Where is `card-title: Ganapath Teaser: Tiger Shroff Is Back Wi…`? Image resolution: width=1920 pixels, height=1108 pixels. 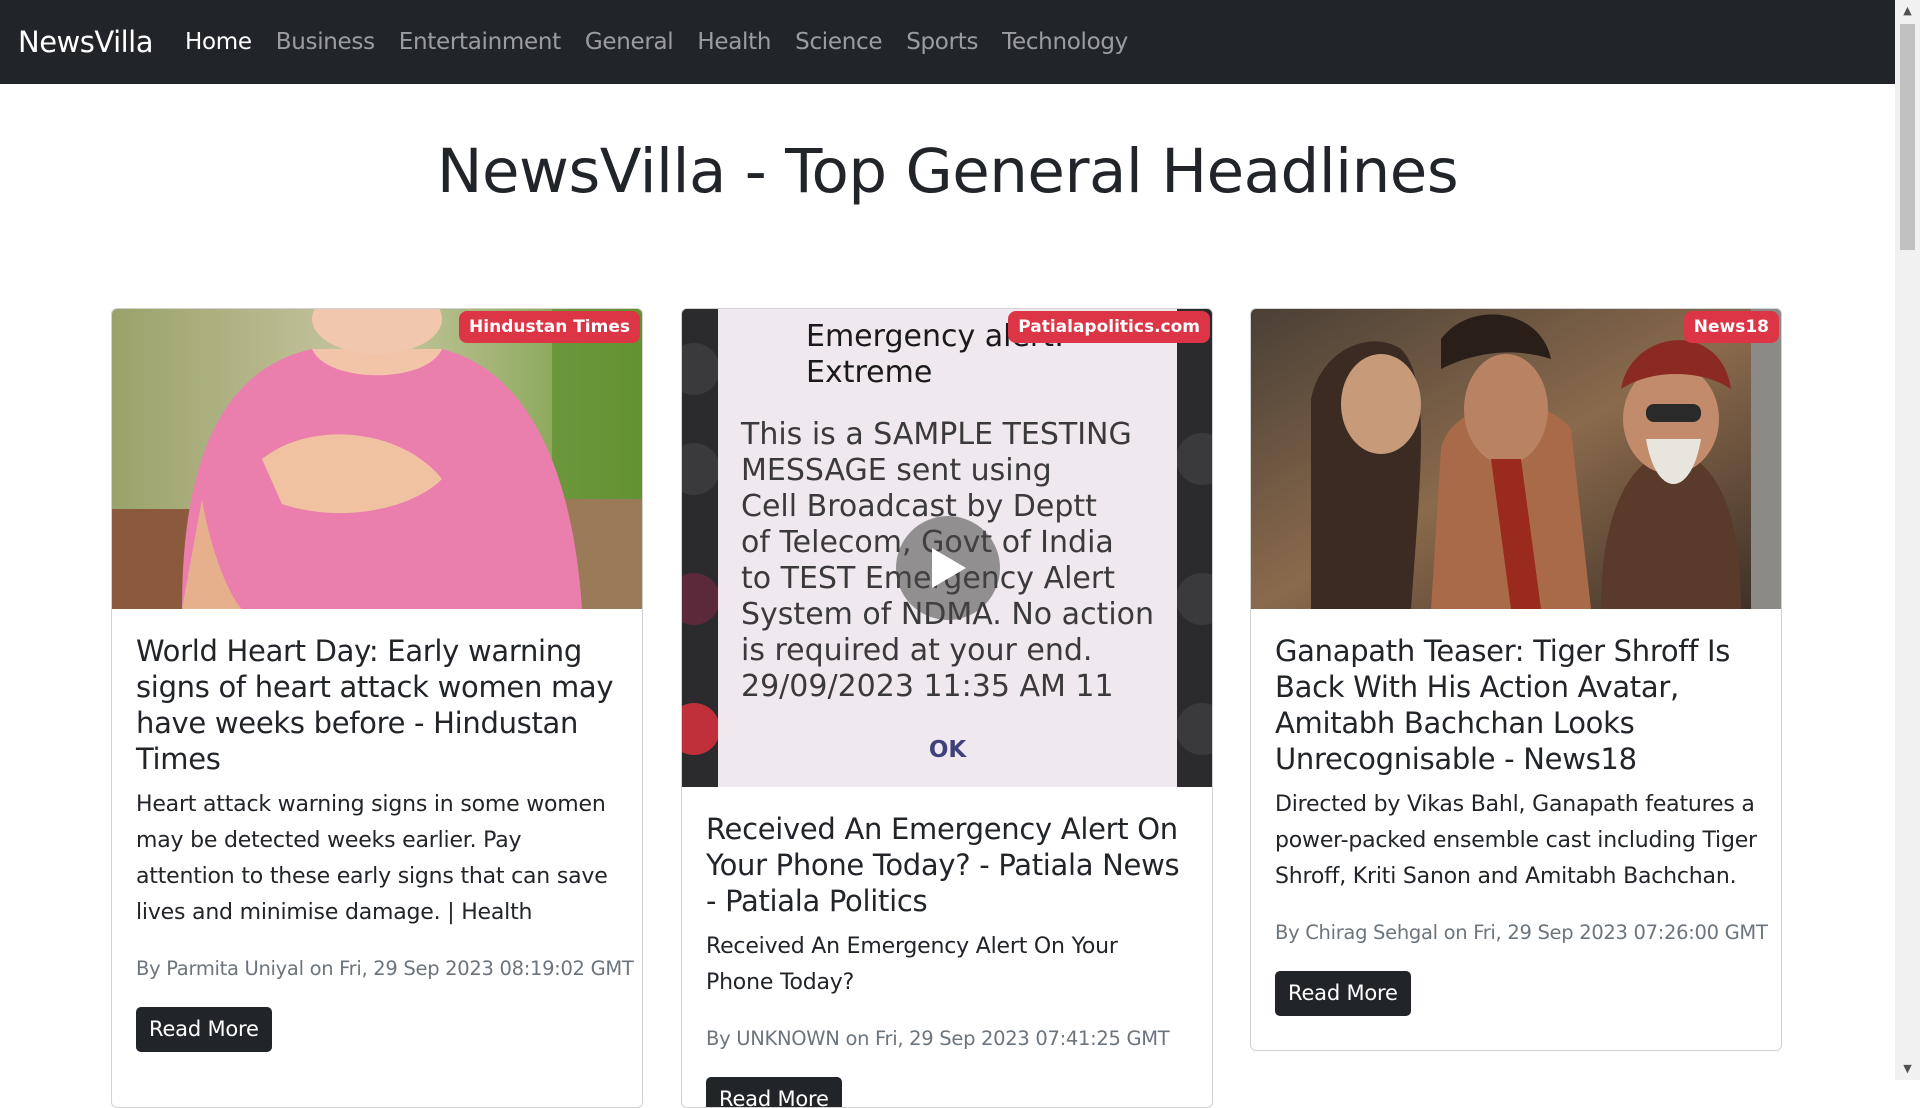 card-title: Ganapath Teaser: Tiger Shroff Is Back Wi… is located at coordinates (1503, 705).